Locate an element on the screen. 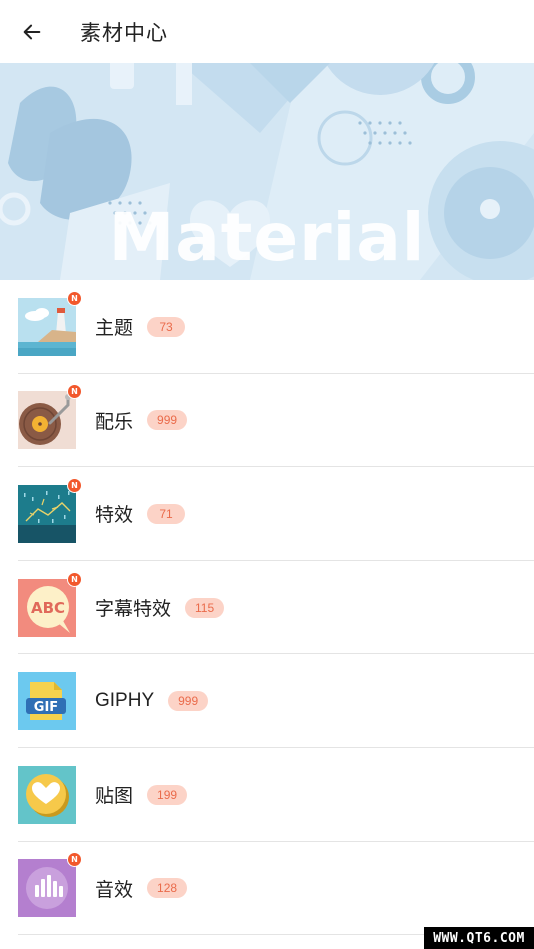 This screenshot has width=534, height=949. app-bar: 素材中心 is located at coordinates (267, 31).